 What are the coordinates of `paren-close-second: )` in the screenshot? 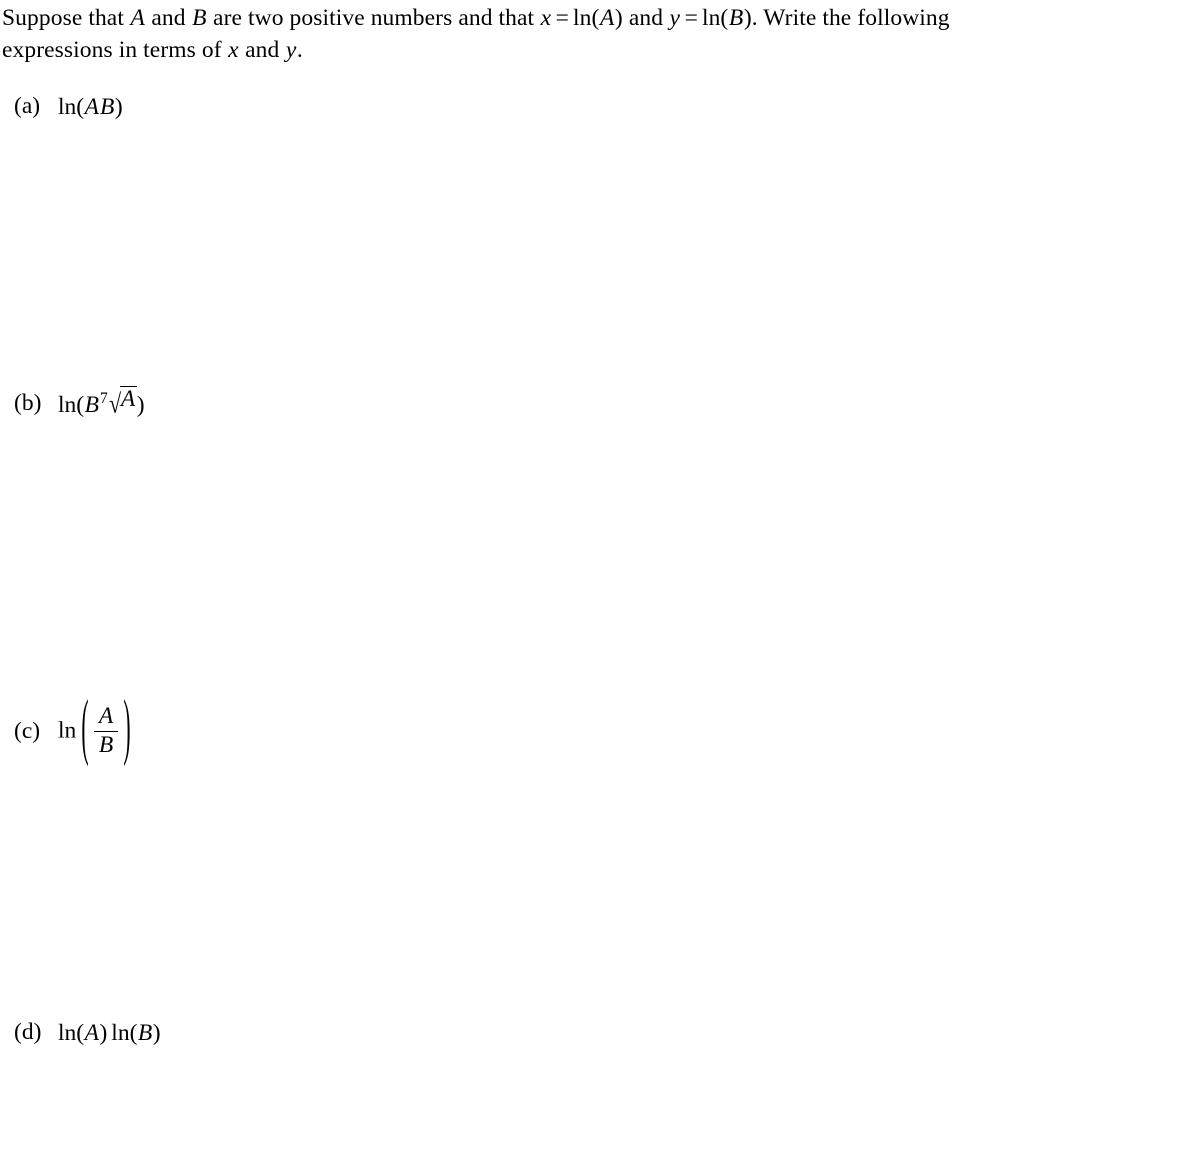 It's located at (156, 1032).